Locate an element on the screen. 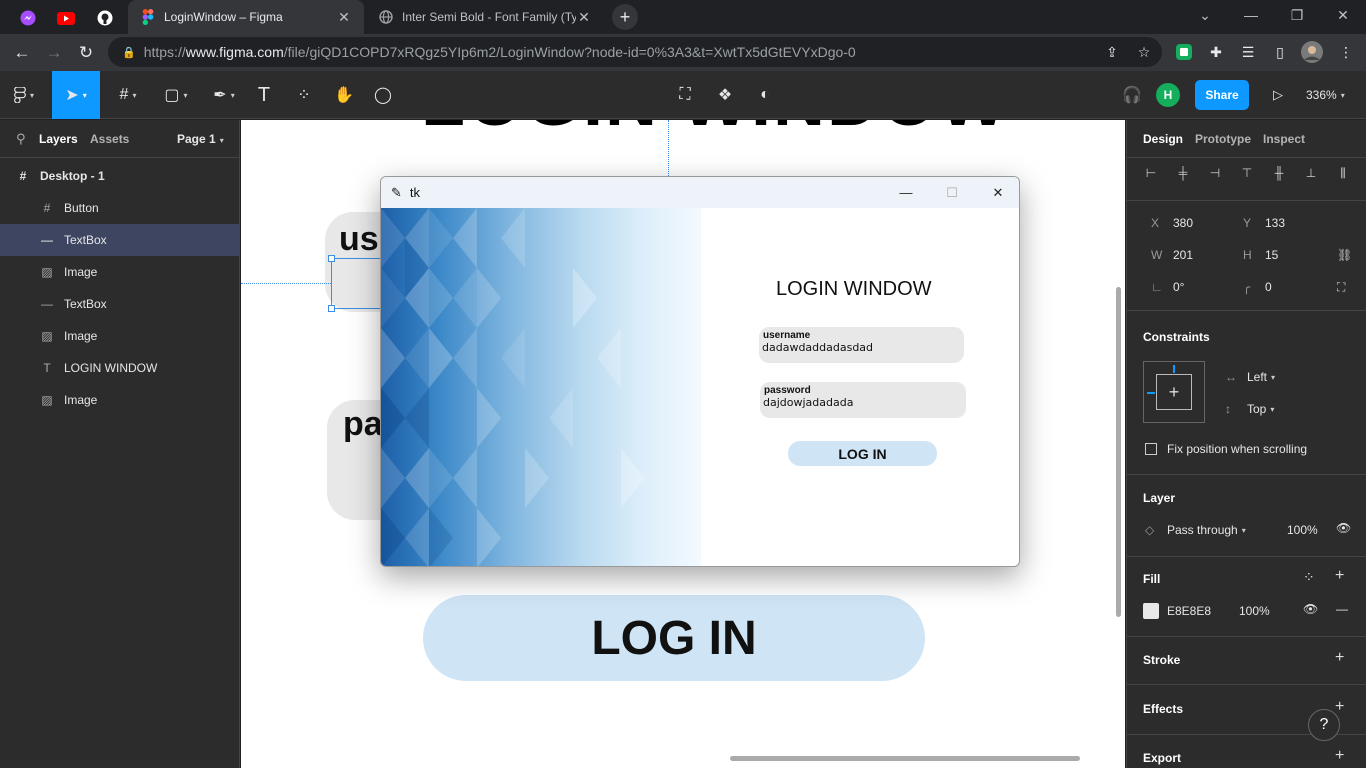 Image resolution: width=1366 pixels, height=768 pixels. help-button: ? is located at coordinates (1324, 725).